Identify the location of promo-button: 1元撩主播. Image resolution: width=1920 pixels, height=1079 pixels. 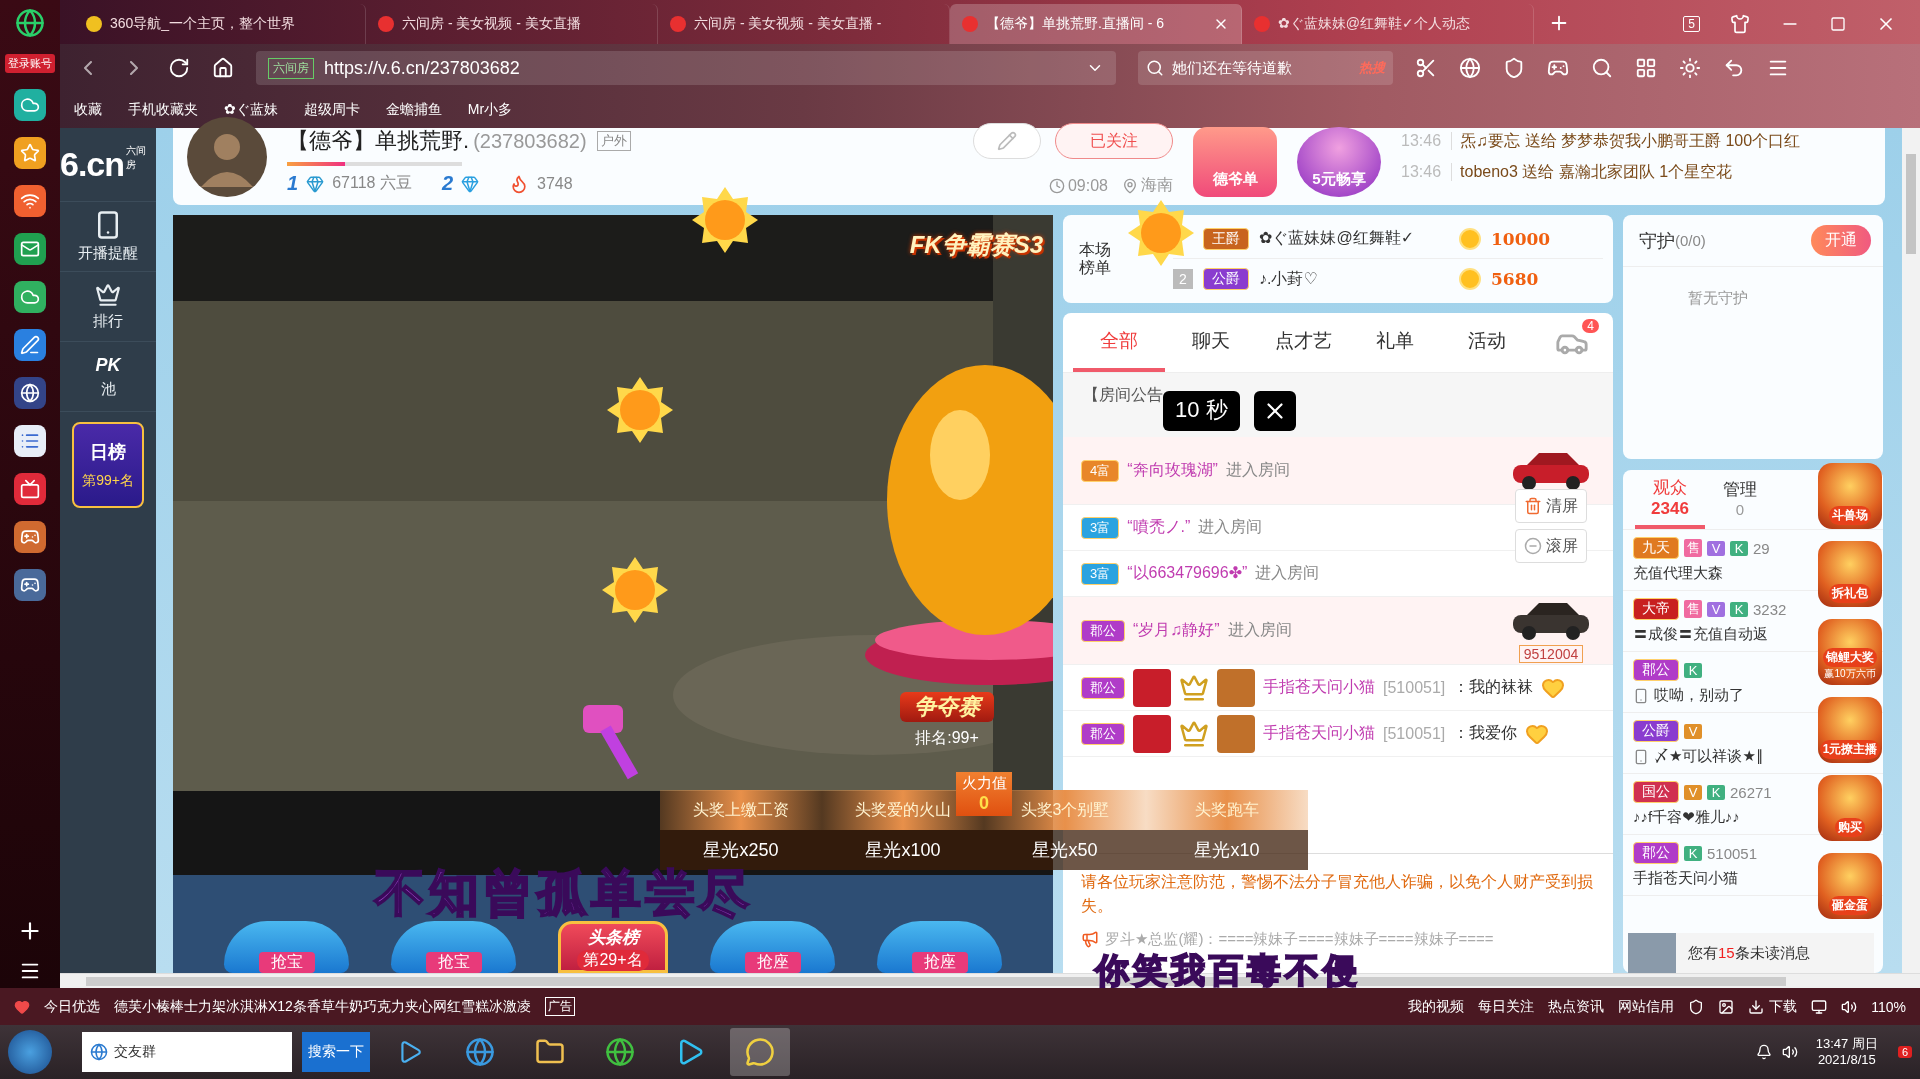
(1850, 730).